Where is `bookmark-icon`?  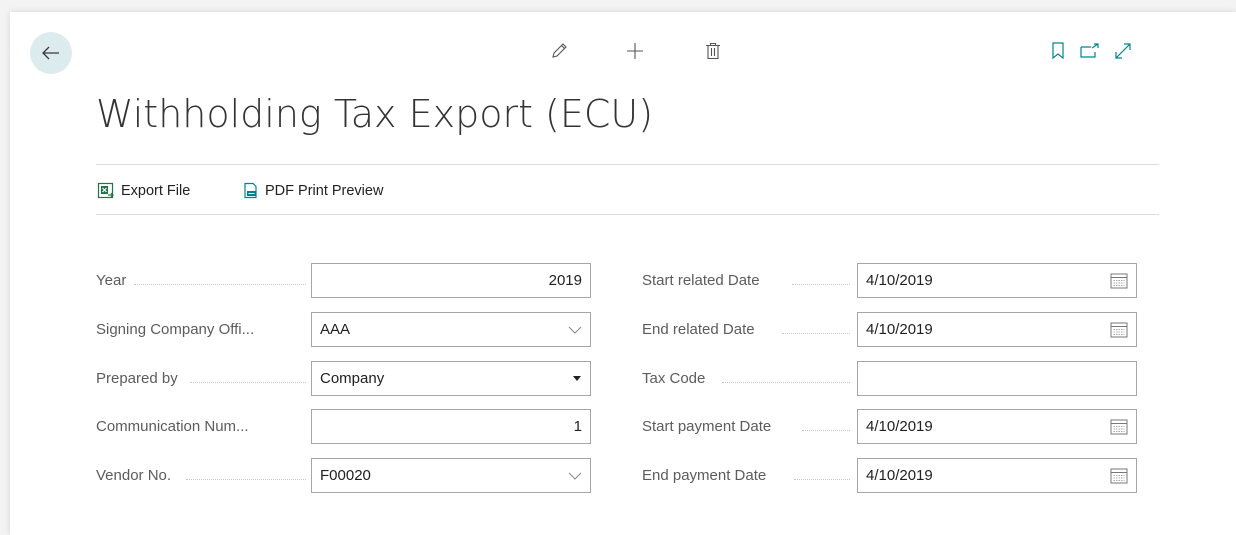 bookmark-icon is located at coordinates (1058, 51).